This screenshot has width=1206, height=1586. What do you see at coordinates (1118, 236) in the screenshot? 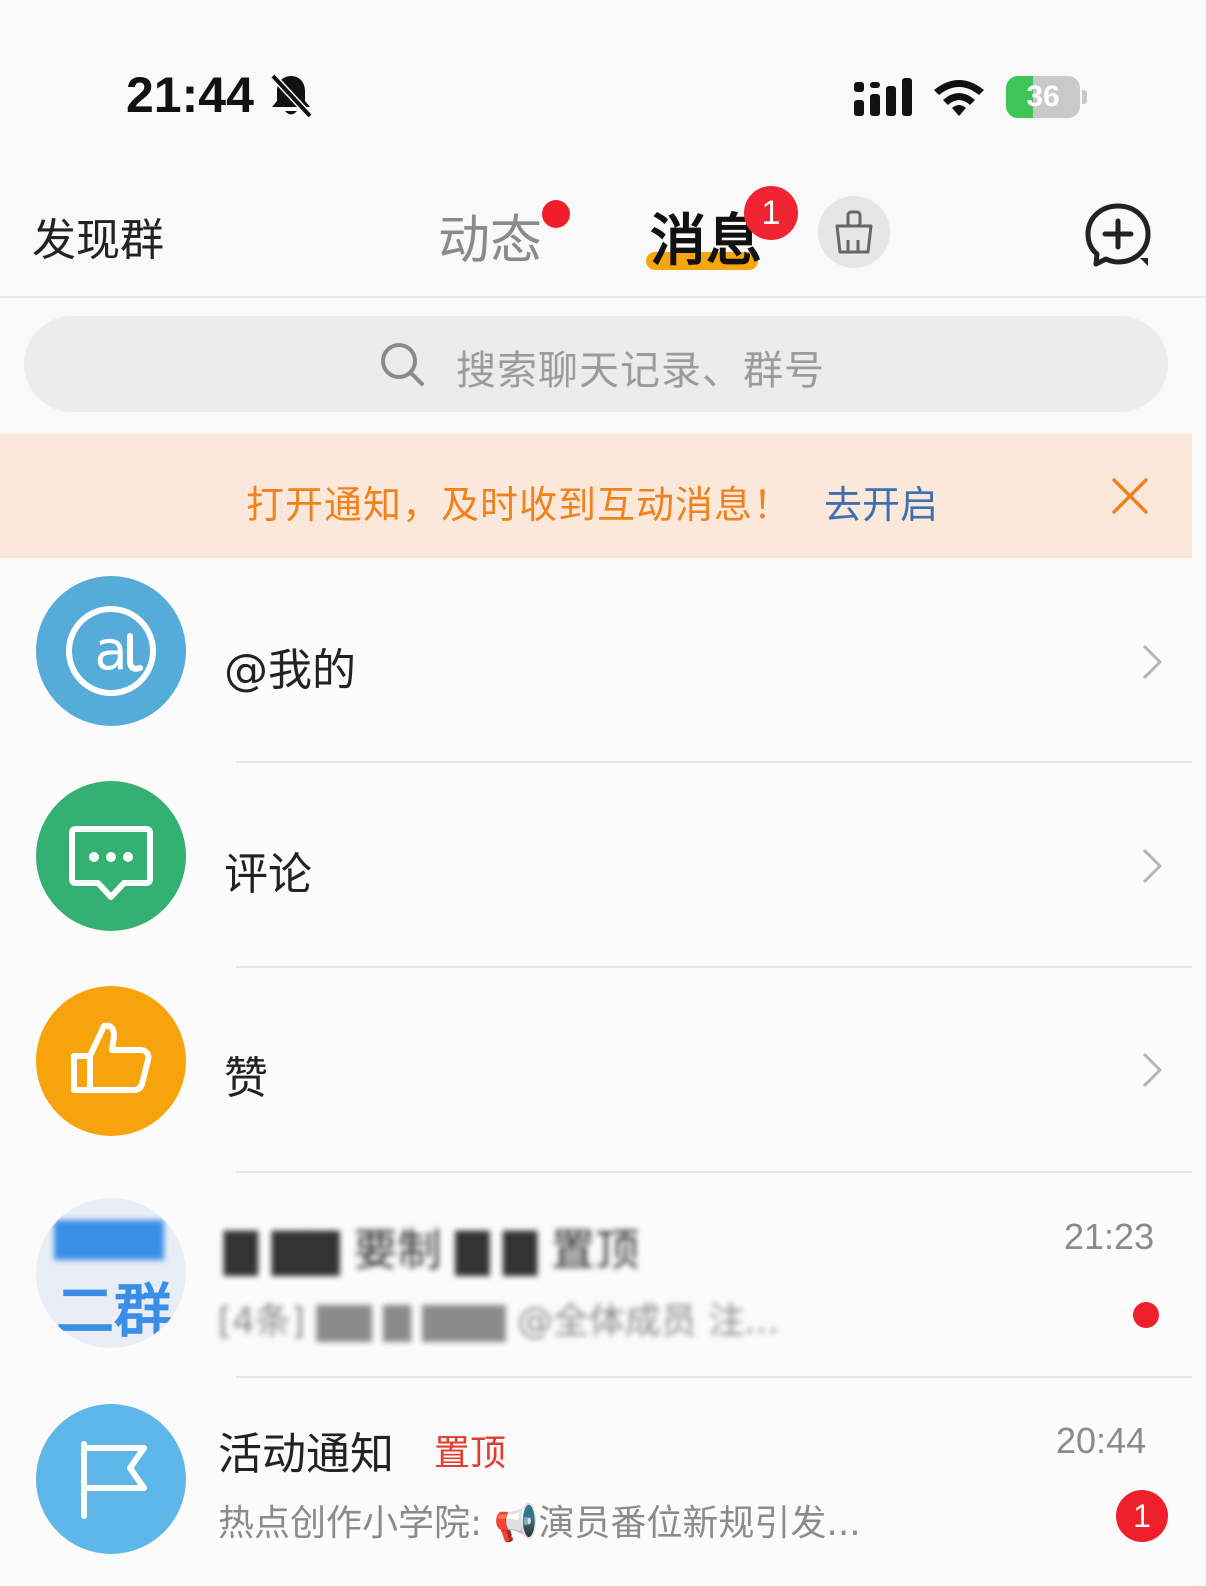
I see `new-chat-button` at bounding box center [1118, 236].